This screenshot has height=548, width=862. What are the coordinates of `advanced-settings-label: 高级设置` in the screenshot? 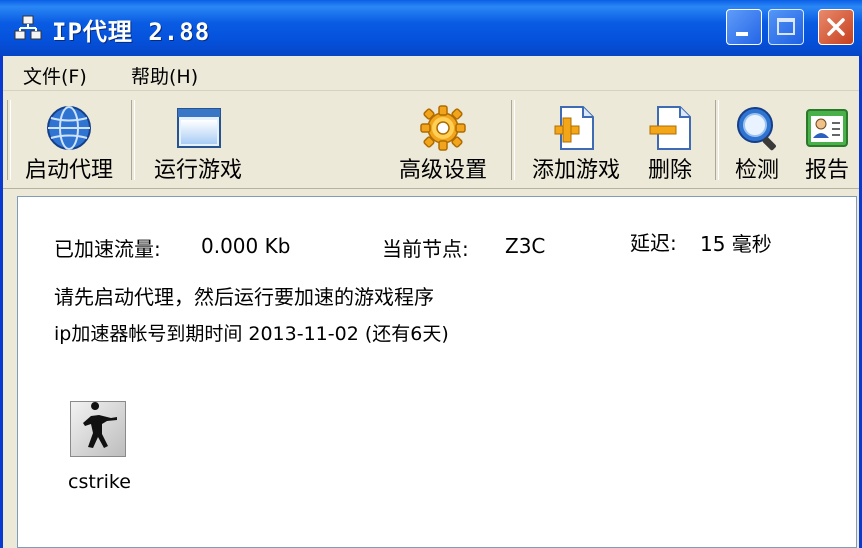 It's located at (442, 170).